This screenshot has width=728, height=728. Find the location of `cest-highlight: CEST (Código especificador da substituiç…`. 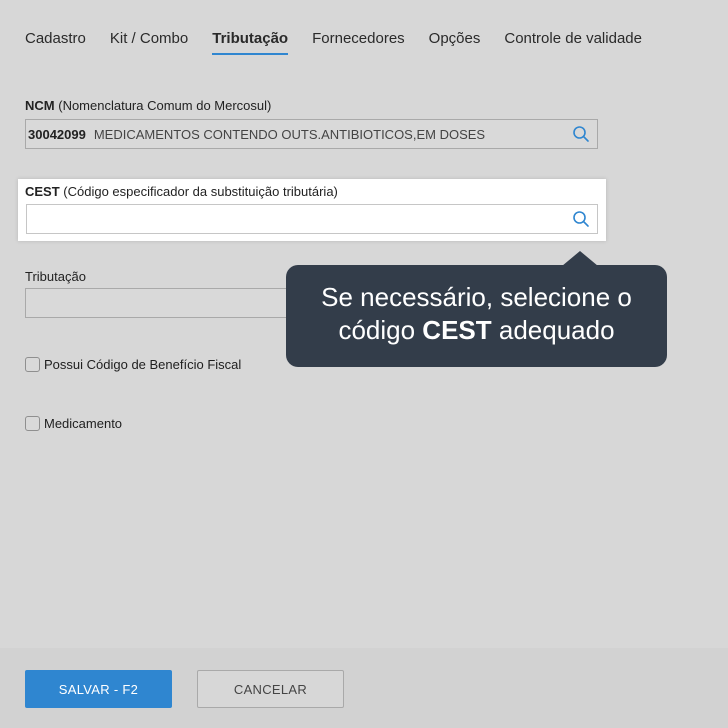

cest-highlight: CEST (Código especificador da substituiç… is located at coordinates (312, 210).